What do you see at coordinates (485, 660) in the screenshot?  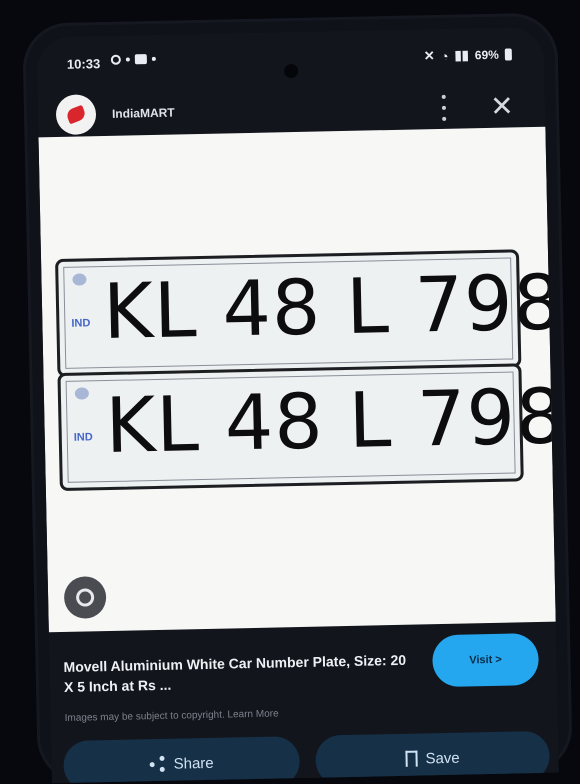 I see `visit-button: Visit >` at bounding box center [485, 660].